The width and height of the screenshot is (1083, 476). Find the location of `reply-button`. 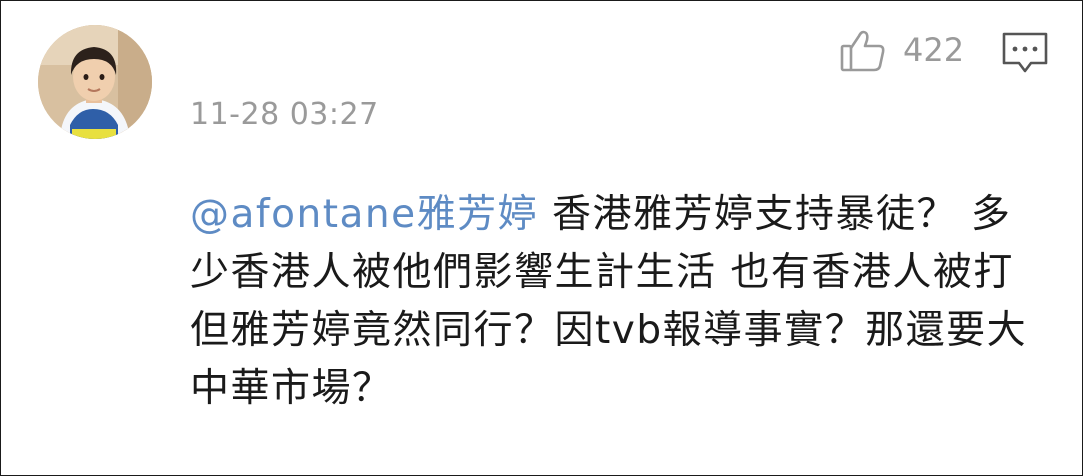

reply-button is located at coordinates (1025, 53).